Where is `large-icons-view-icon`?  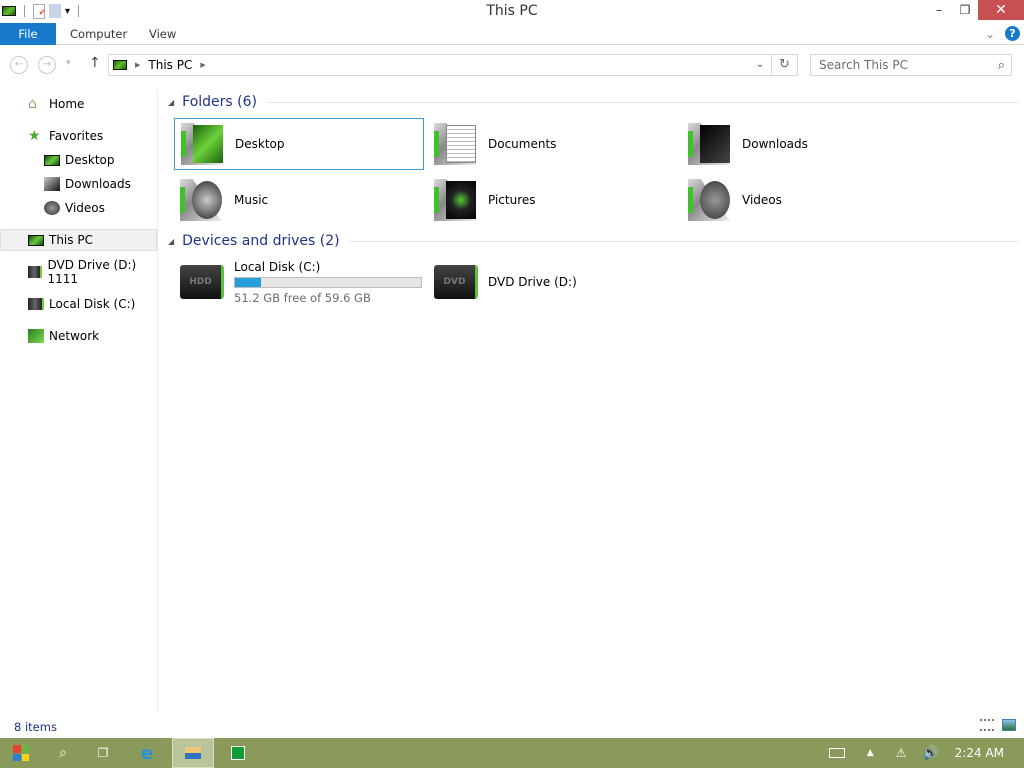 large-icons-view-icon is located at coordinates (1009, 725).